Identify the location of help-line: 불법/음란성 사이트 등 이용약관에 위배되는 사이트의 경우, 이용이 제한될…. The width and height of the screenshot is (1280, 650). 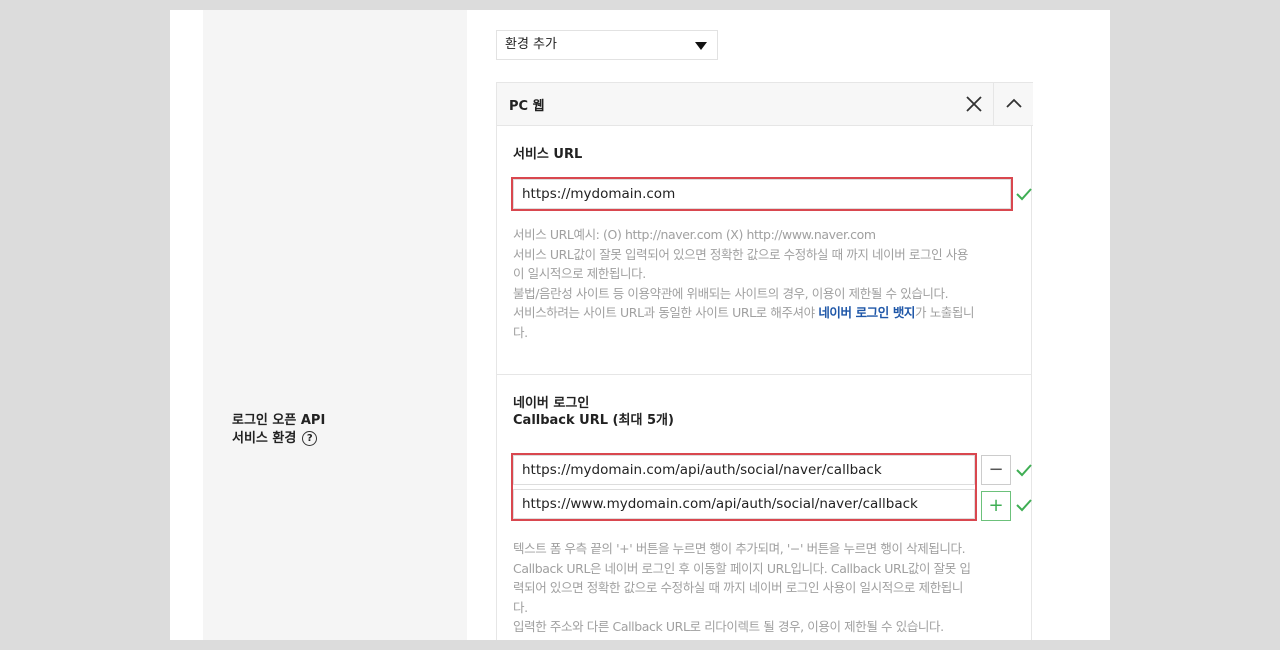
(731, 293).